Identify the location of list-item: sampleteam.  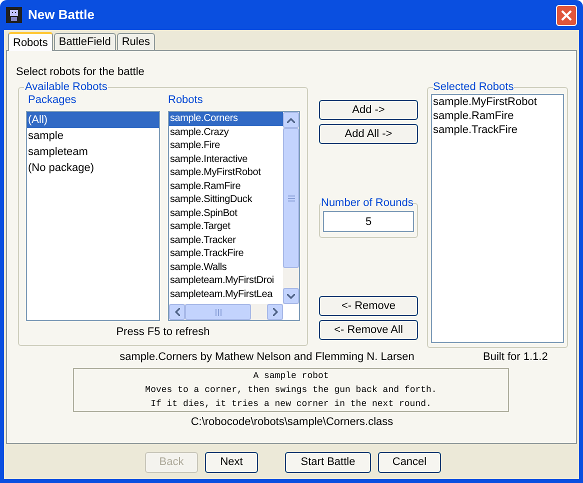
(93, 152).